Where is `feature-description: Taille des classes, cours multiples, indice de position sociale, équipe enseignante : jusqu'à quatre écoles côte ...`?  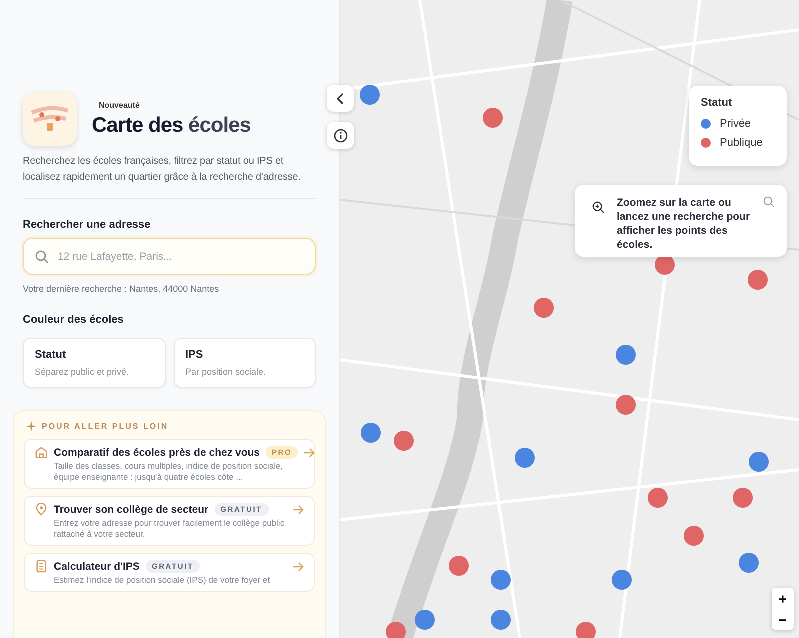
feature-description: Taille des classes, cours multiples, indice de position sociale, équipe enseignante : jusqu'à quatre écoles côte ... is located at coordinates (169, 472).